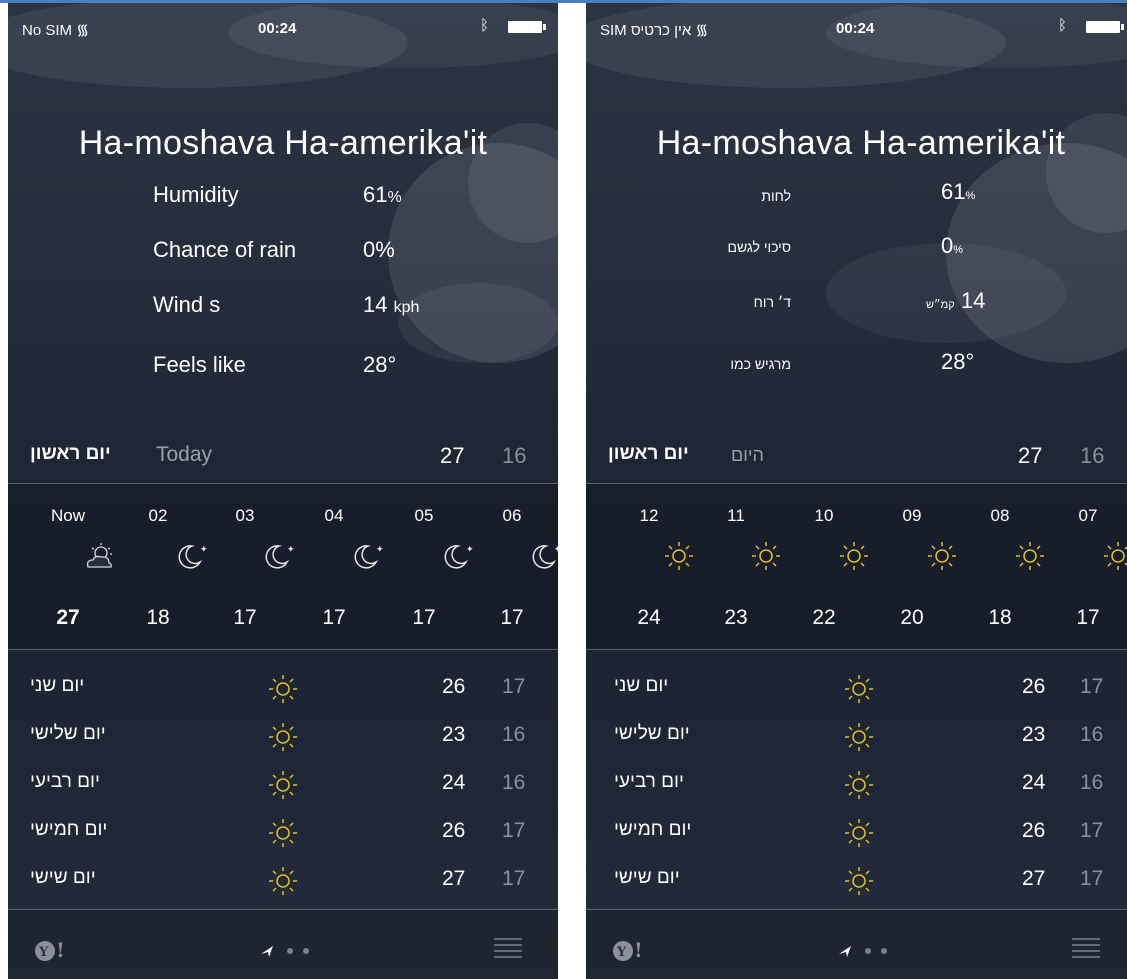 Image resolution: width=1127 pixels, height=979 pixels. Describe the element at coordinates (912, 515) in the screenshot. I see `hour-label: 09` at that location.